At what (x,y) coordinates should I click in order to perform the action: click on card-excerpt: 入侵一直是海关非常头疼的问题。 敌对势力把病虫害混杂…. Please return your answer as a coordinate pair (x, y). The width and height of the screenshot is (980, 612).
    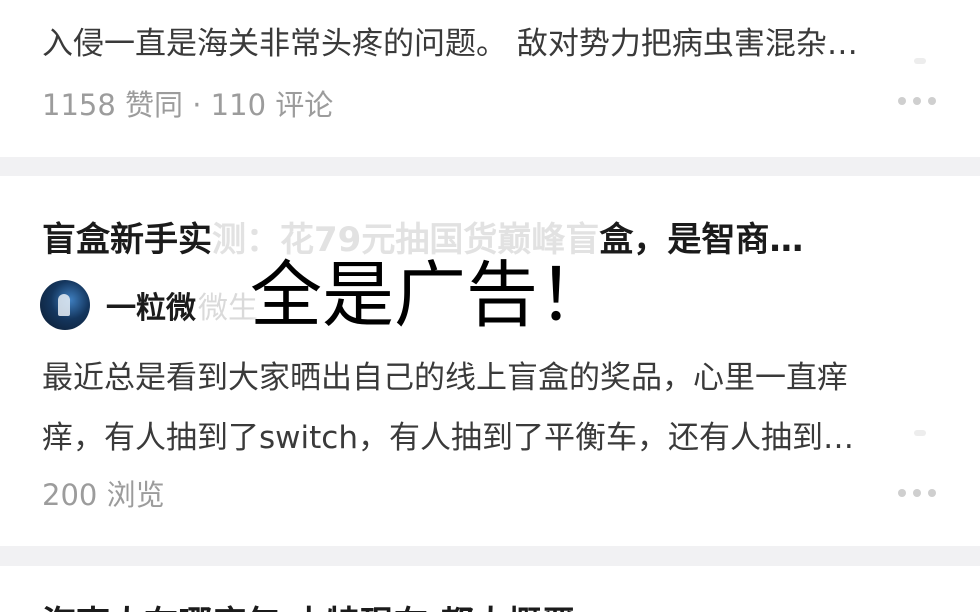
    Looking at the image, I should click on (490, 44).